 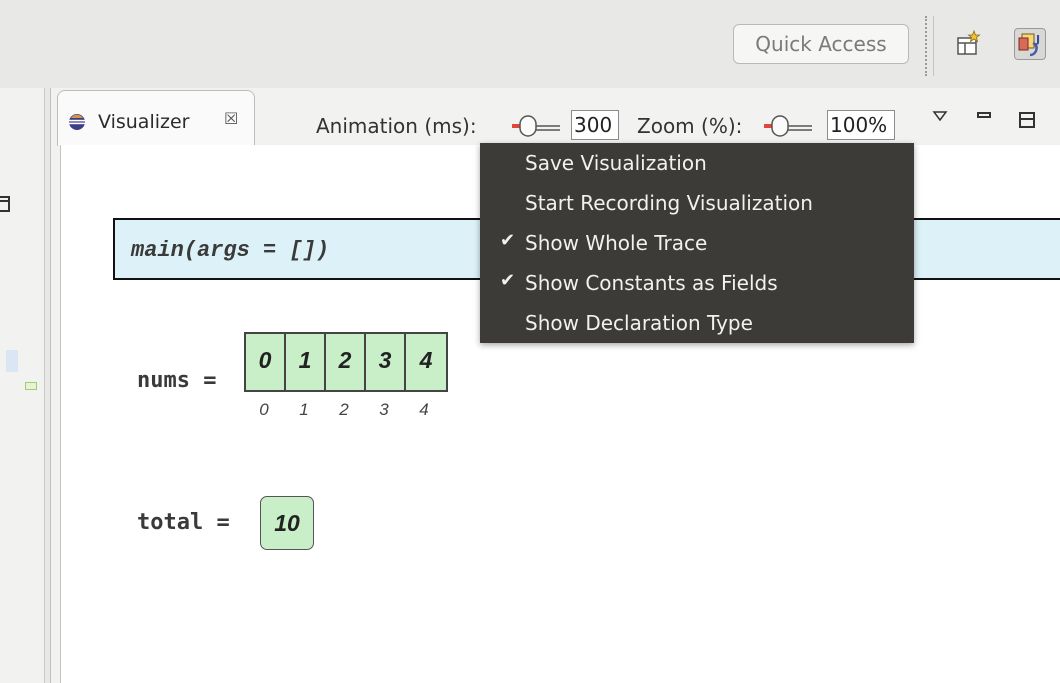 I want to click on tab-visualizer: Visualizer ☒, so click(x=156, y=118).